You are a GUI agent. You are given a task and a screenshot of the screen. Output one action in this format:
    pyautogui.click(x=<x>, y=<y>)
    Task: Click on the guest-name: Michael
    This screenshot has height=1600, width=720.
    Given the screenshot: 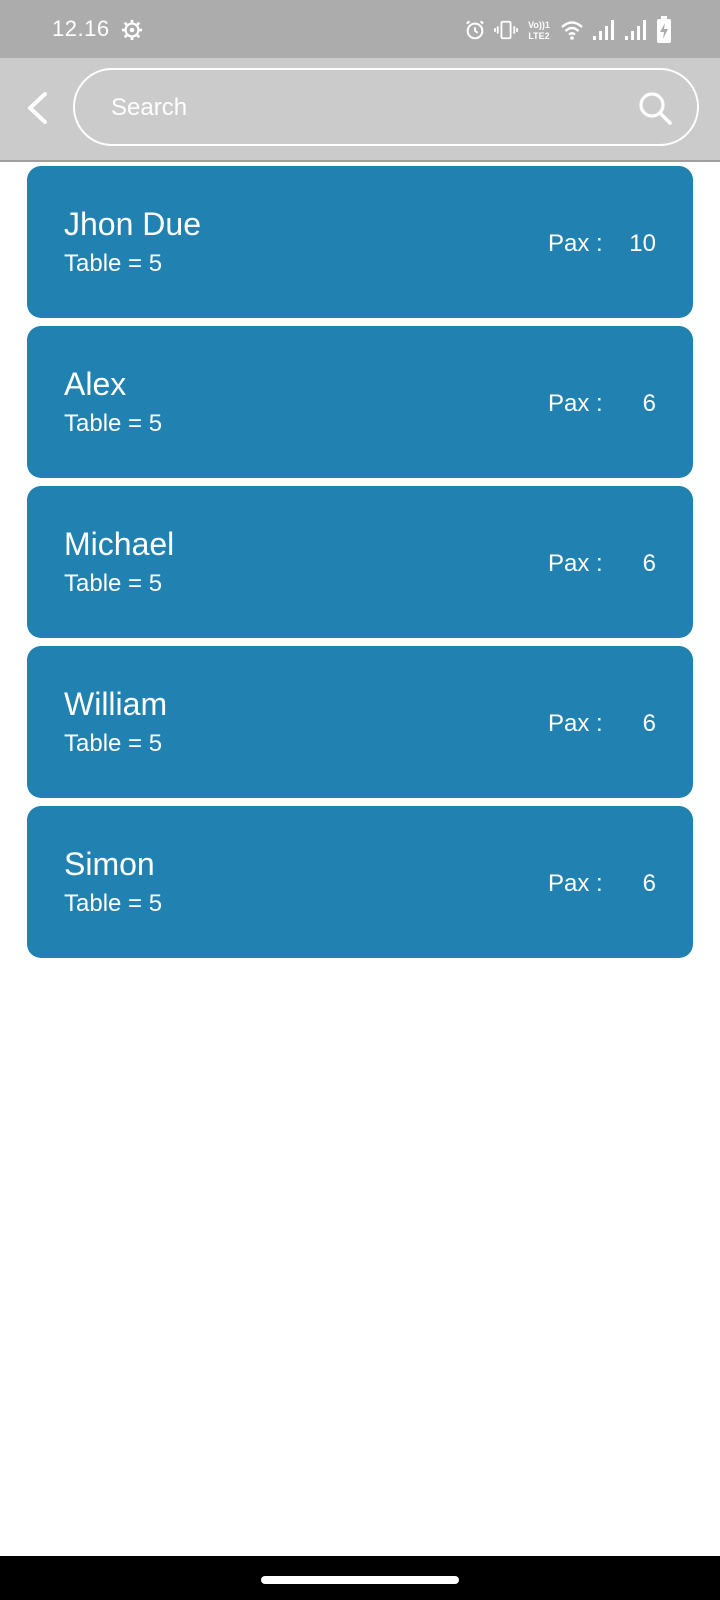 What is the action you would take?
    pyautogui.click(x=119, y=544)
    